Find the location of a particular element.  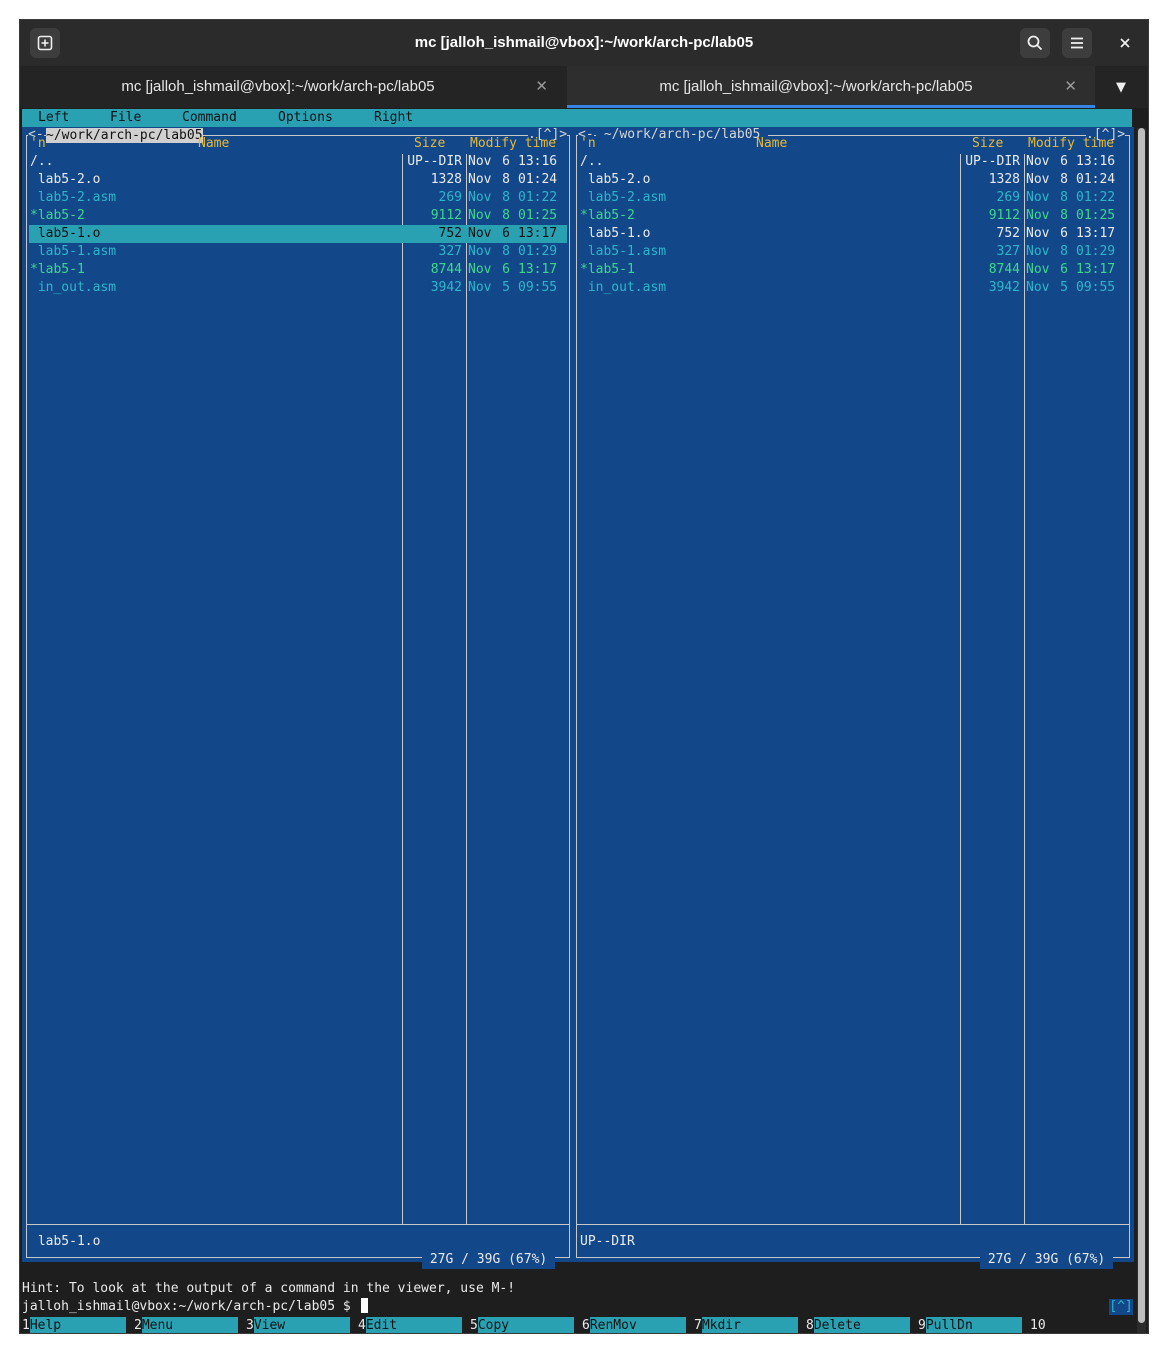

tab-list-button: ▼ is located at coordinates (1121, 87).